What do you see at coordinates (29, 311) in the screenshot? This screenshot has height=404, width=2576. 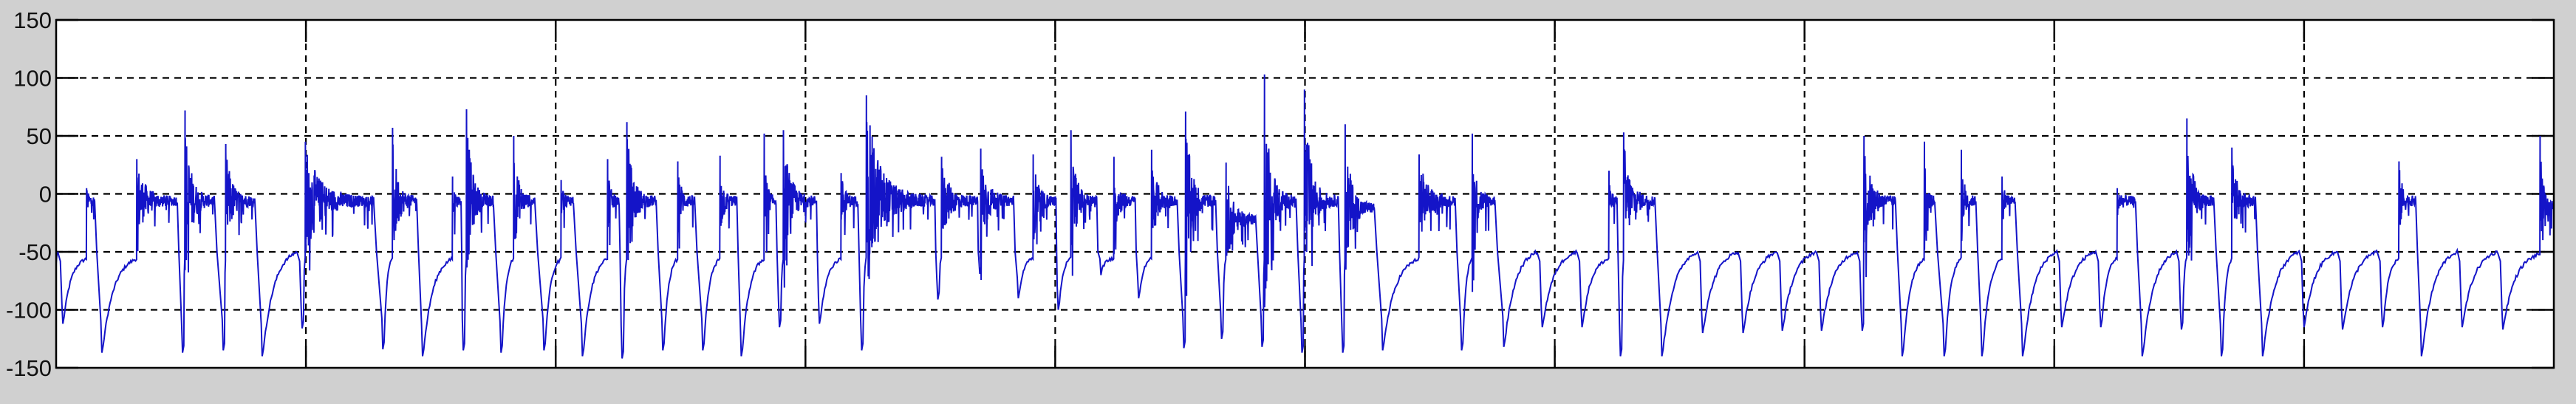 I see `y-tick-label: -100` at bounding box center [29, 311].